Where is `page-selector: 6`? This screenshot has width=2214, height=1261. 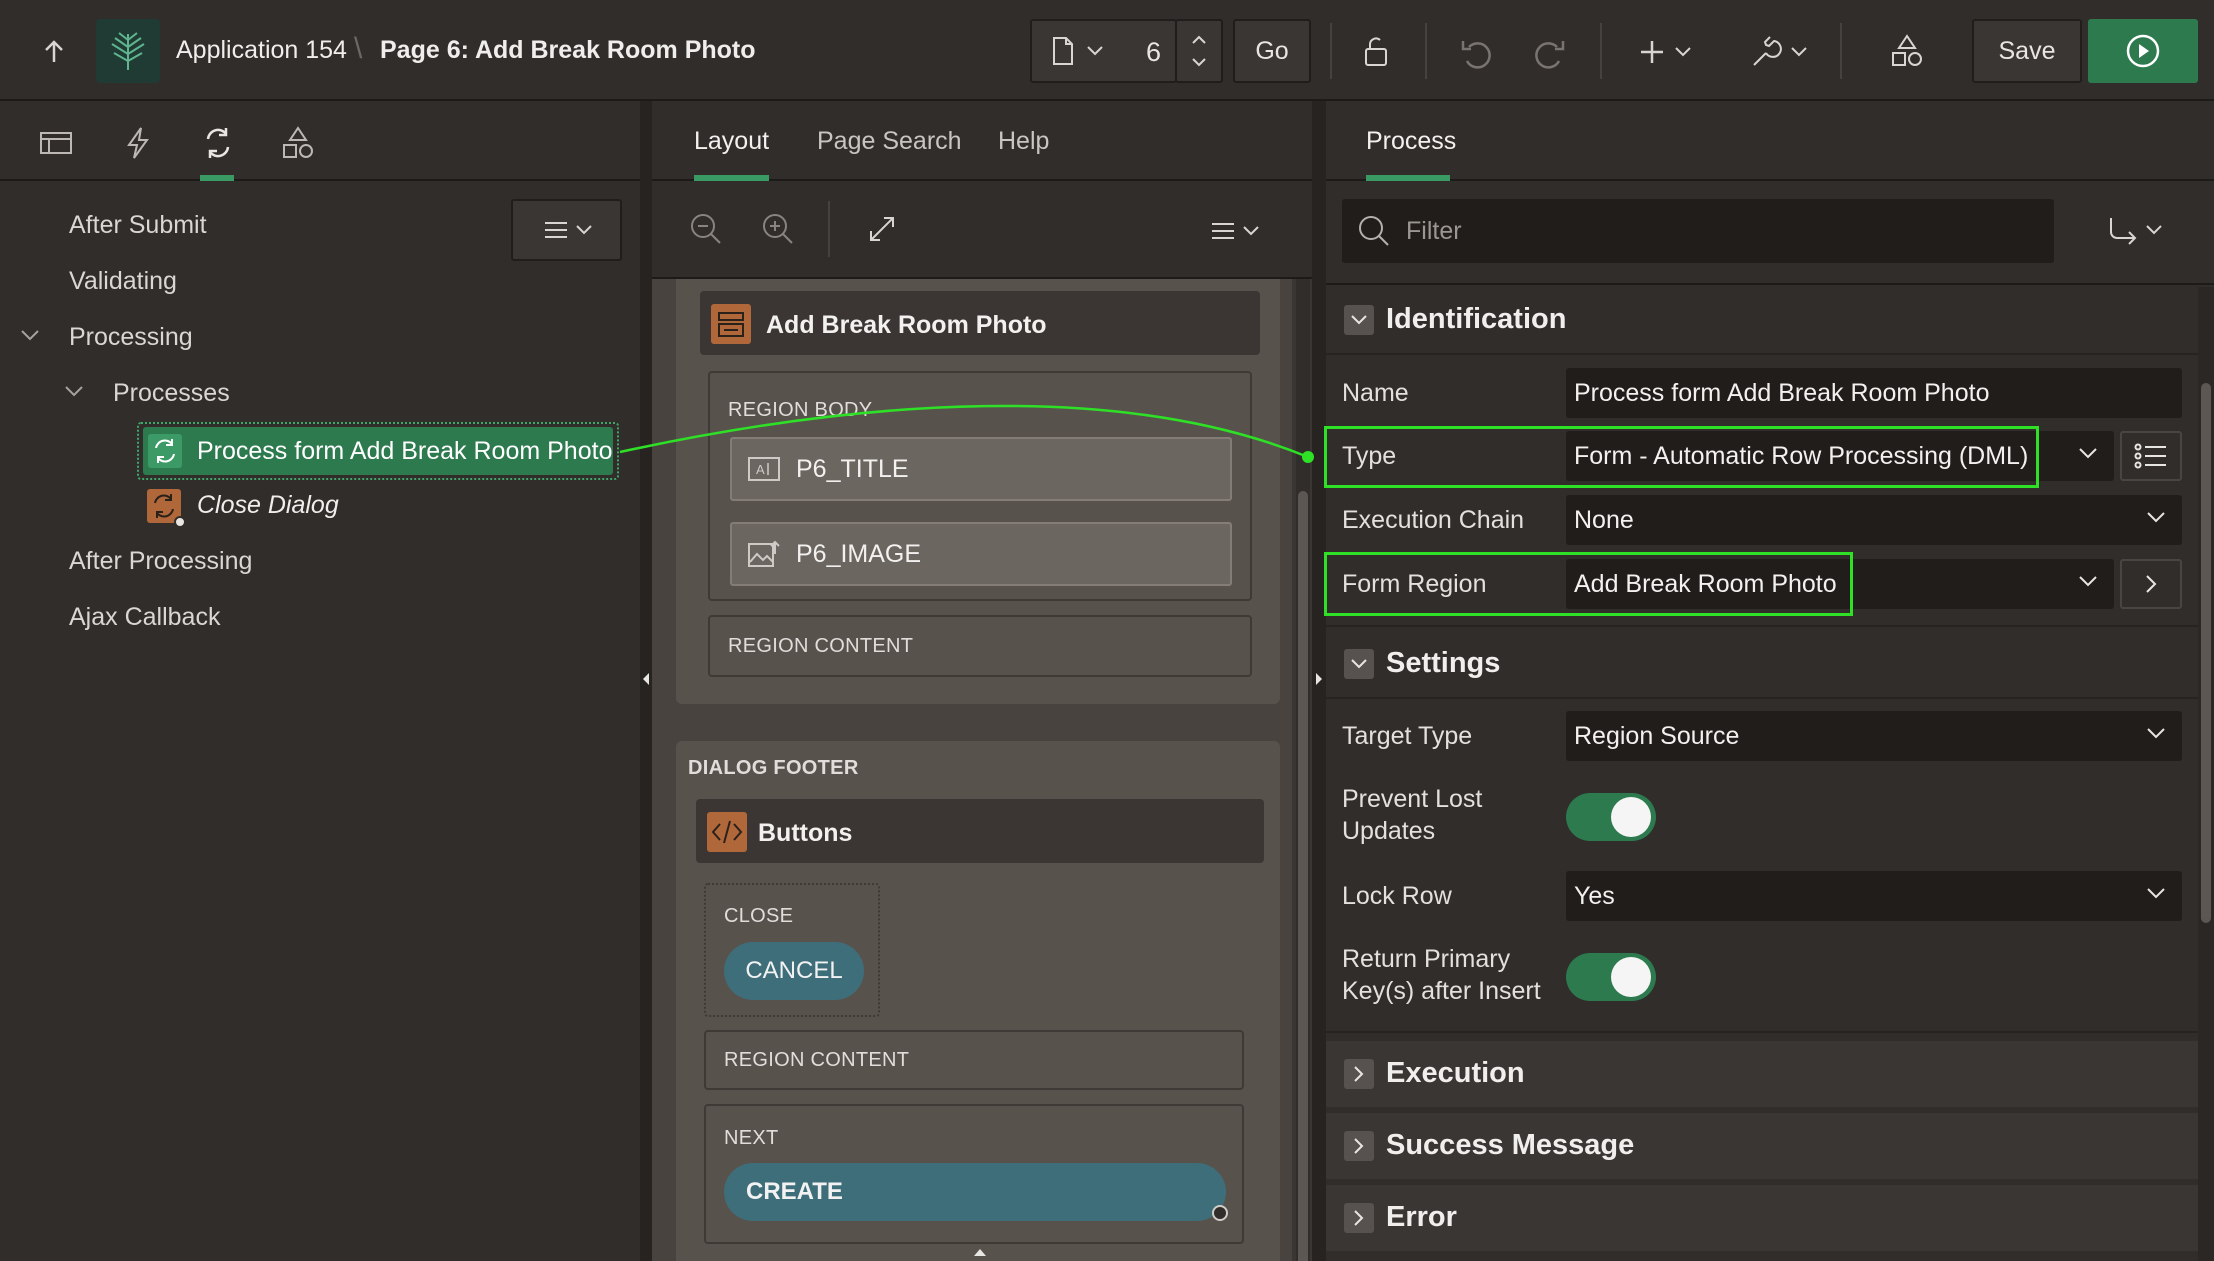 page-selector: 6 is located at coordinates (1103, 51).